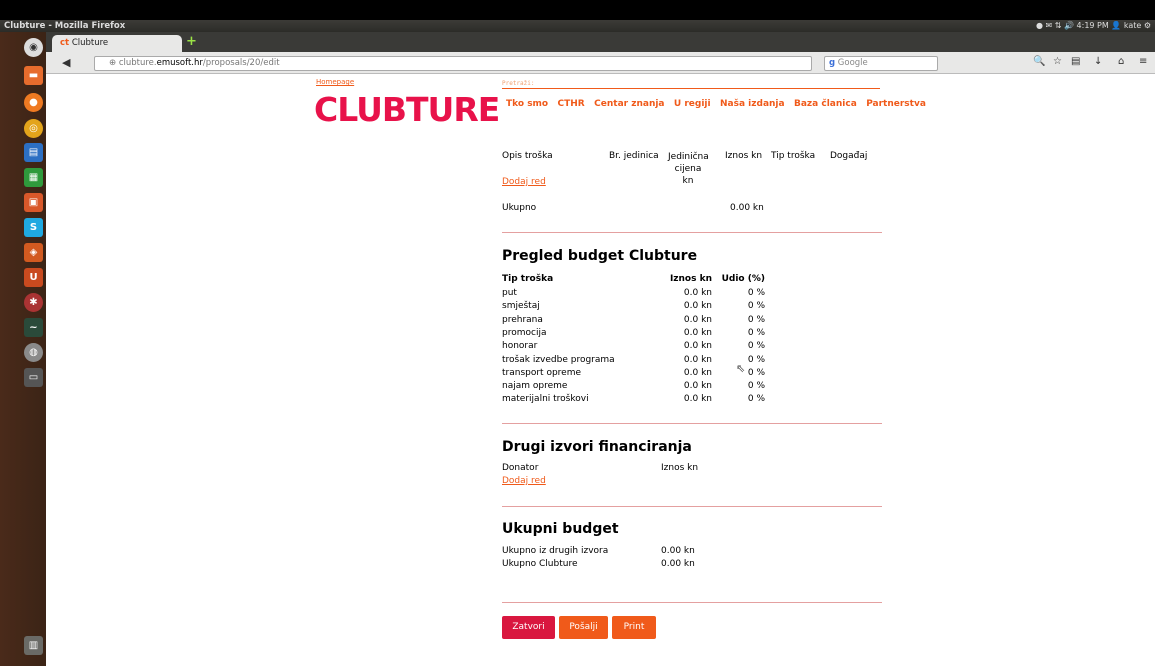 The width and height of the screenshot is (1155, 666). What do you see at coordinates (33, 352) in the screenshot?
I see `disk-icon: ◍` at bounding box center [33, 352].